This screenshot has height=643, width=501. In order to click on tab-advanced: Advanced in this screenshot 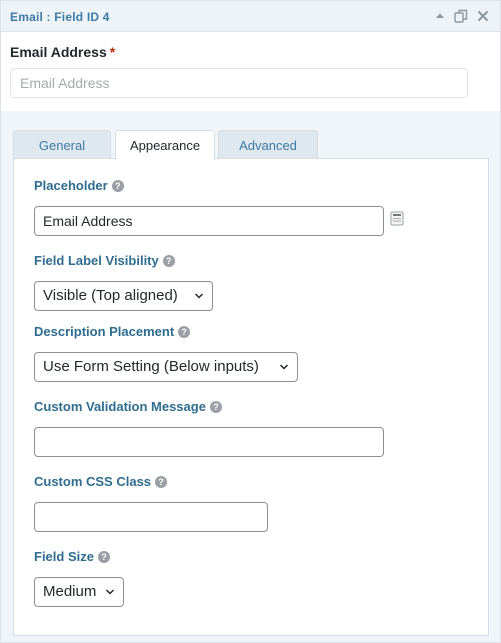, I will do `click(268, 144)`.